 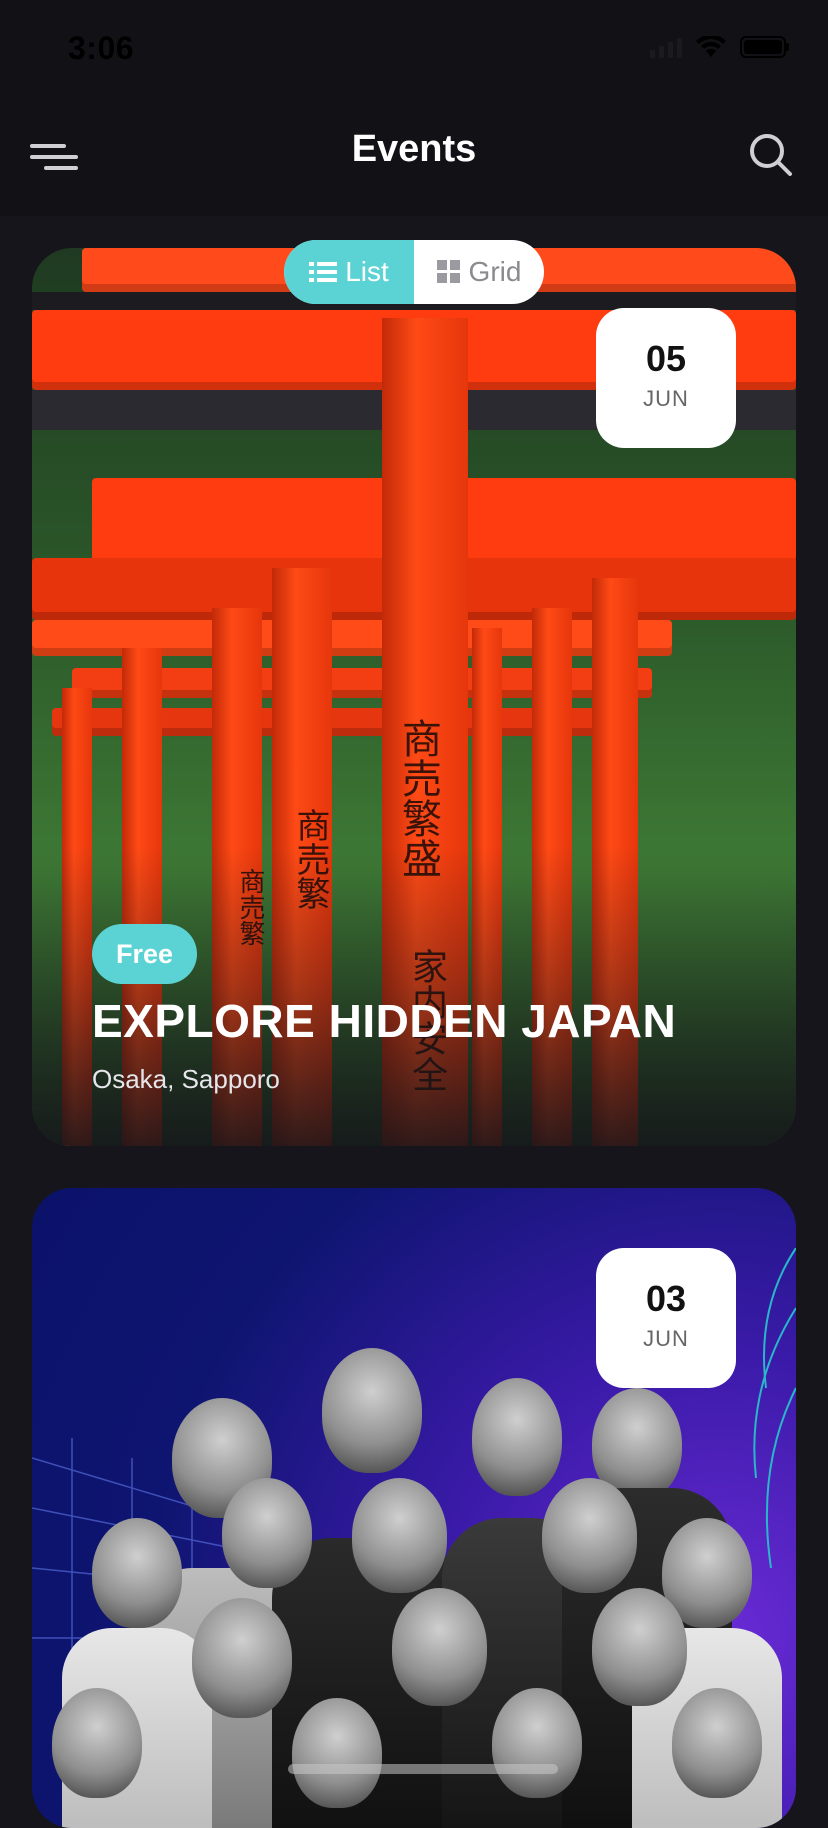 What do you see at coordinates (495, 271) in the screenshot?
I see `grid-view-label: Grid` at bounding box center [495, 271].